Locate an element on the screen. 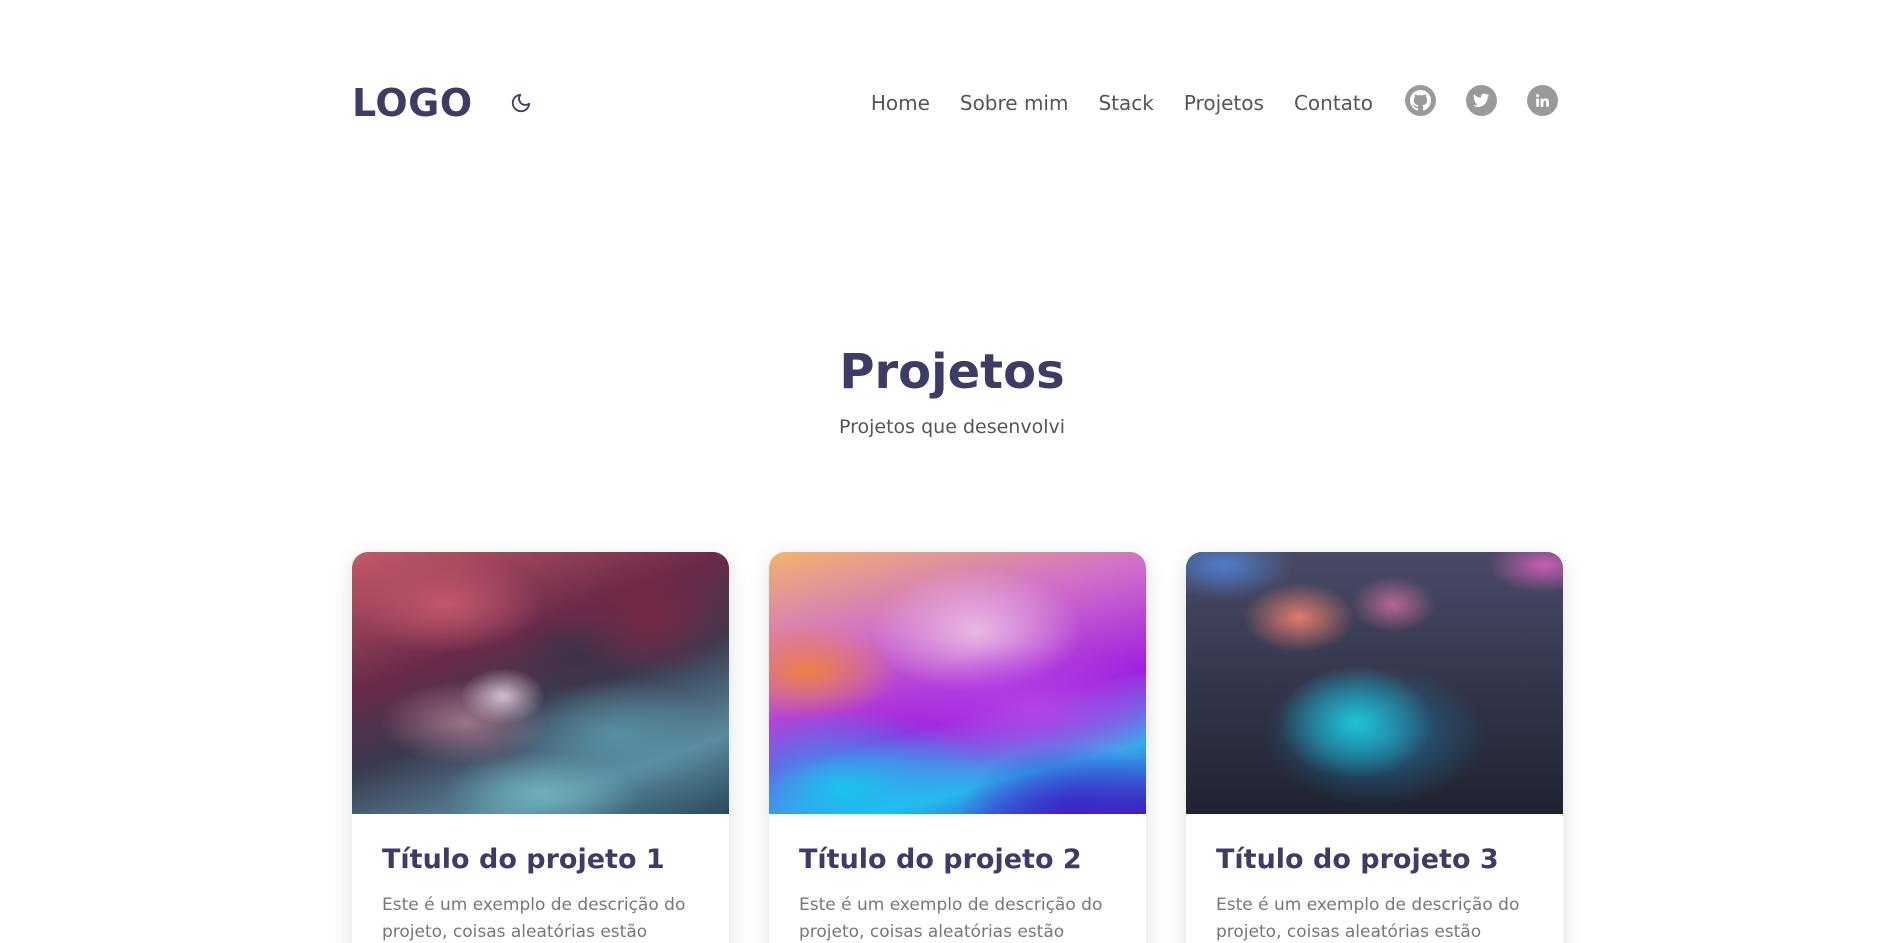  twitter-icon is located at coordinates (1481, 100).